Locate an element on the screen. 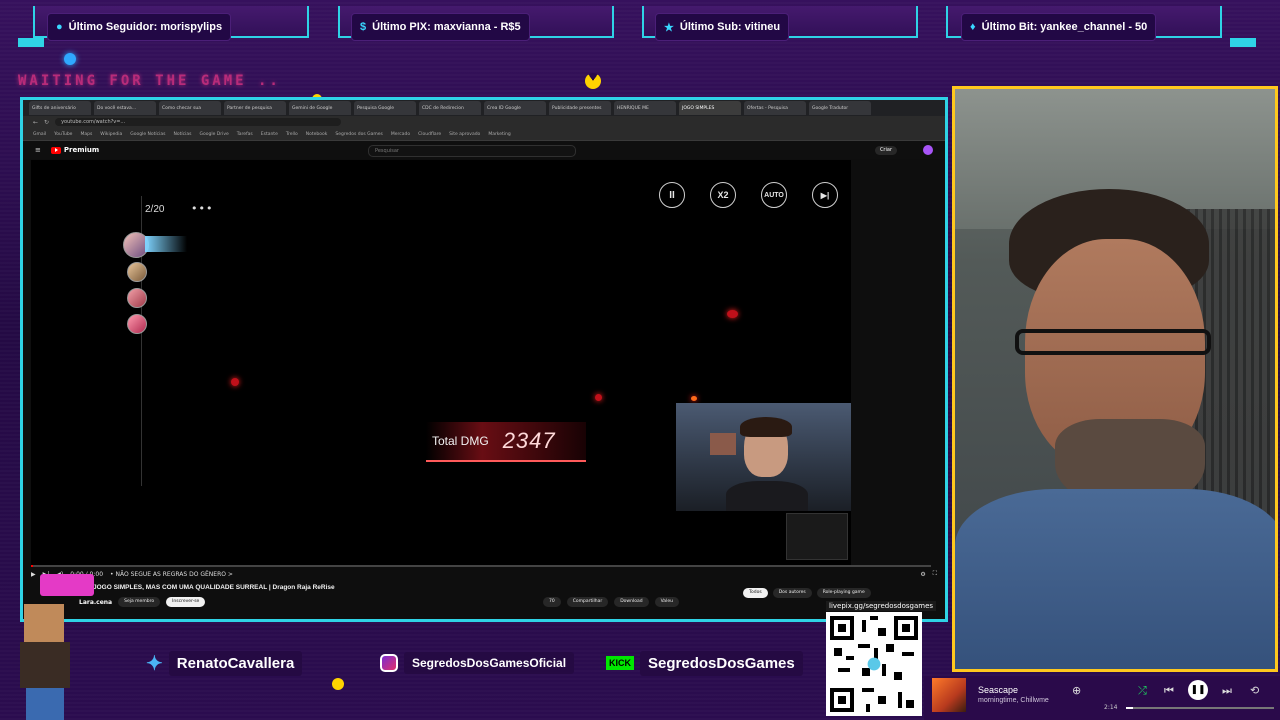 Image resolution: width=1280 pixels, height=720 pixels. filter-chip: Dos autores is located at coordinates (792, 593).